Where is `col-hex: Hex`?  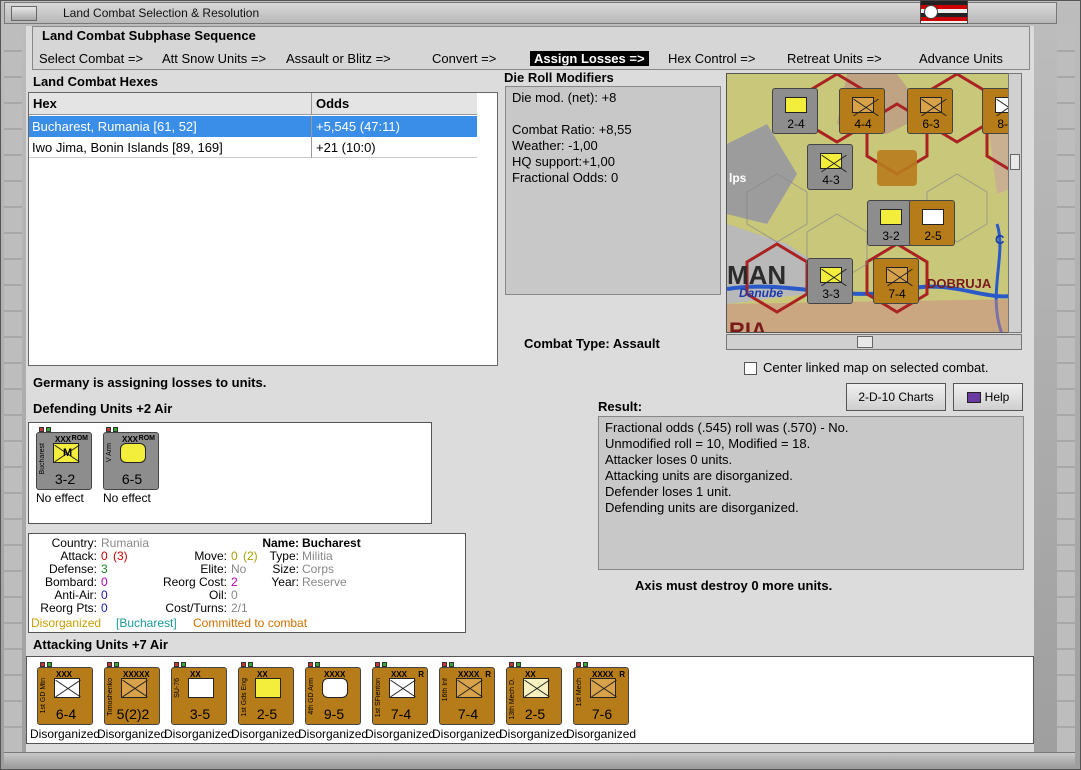
col-hex: Hex is located at coordinates (45, 103).